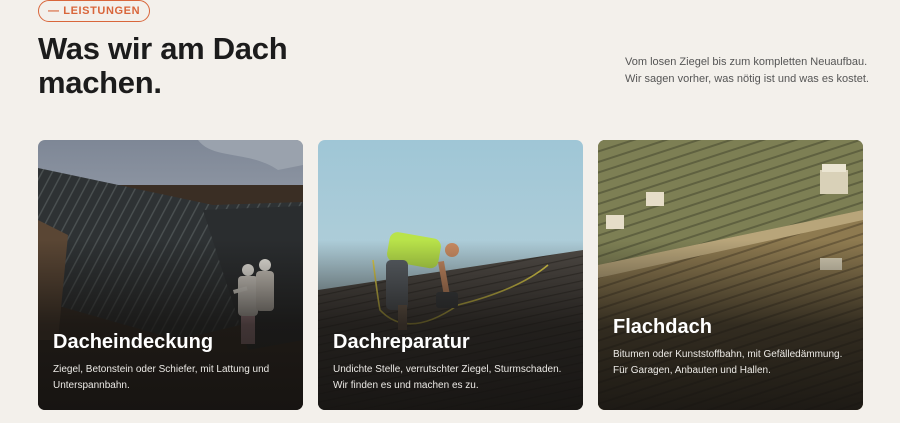 The image size is (900, 423). I want to click on section-title: Was wir am Dach machen., so click(163, 65).